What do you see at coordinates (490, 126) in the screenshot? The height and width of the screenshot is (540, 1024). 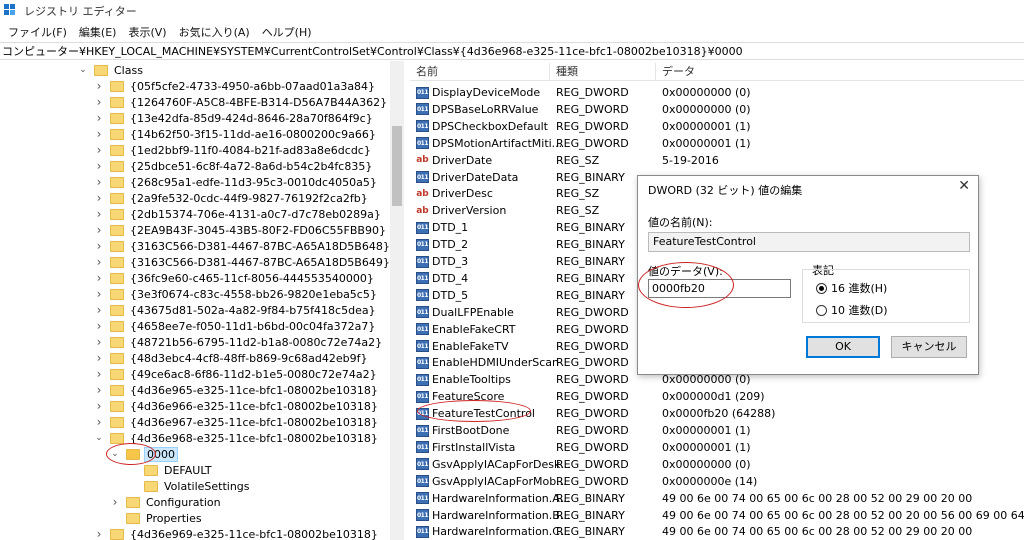 I see `value-name: DPSCheckboxDefault` at bounding box center [490, 126].